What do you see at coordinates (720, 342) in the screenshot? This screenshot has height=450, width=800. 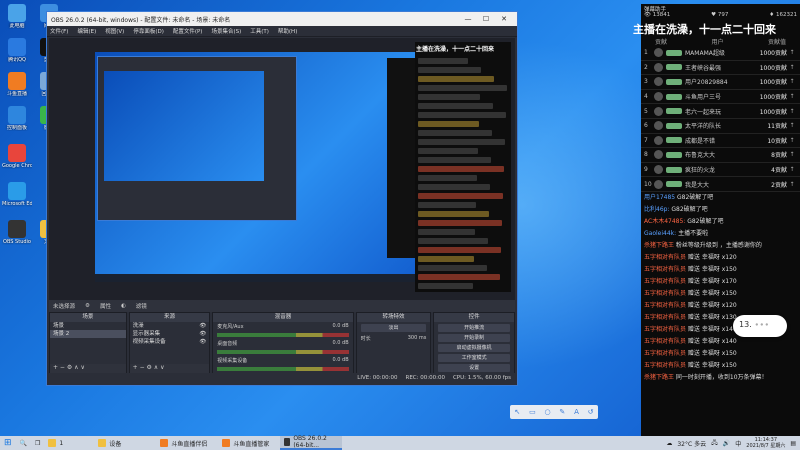 I see `chat-message: 五字相对有队员 赠送 幸福呀 x140` at bounding box center [720, 342].